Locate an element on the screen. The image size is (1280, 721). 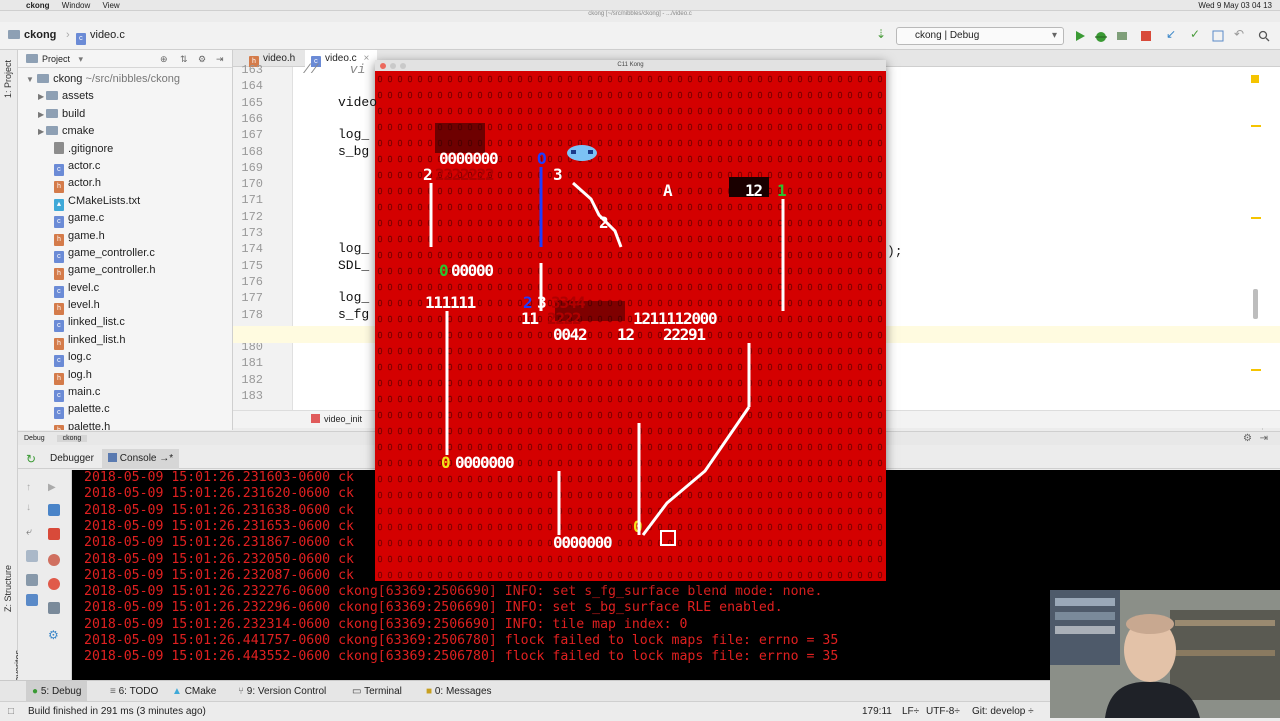
pause-icon is located at coordinates (54, 510).